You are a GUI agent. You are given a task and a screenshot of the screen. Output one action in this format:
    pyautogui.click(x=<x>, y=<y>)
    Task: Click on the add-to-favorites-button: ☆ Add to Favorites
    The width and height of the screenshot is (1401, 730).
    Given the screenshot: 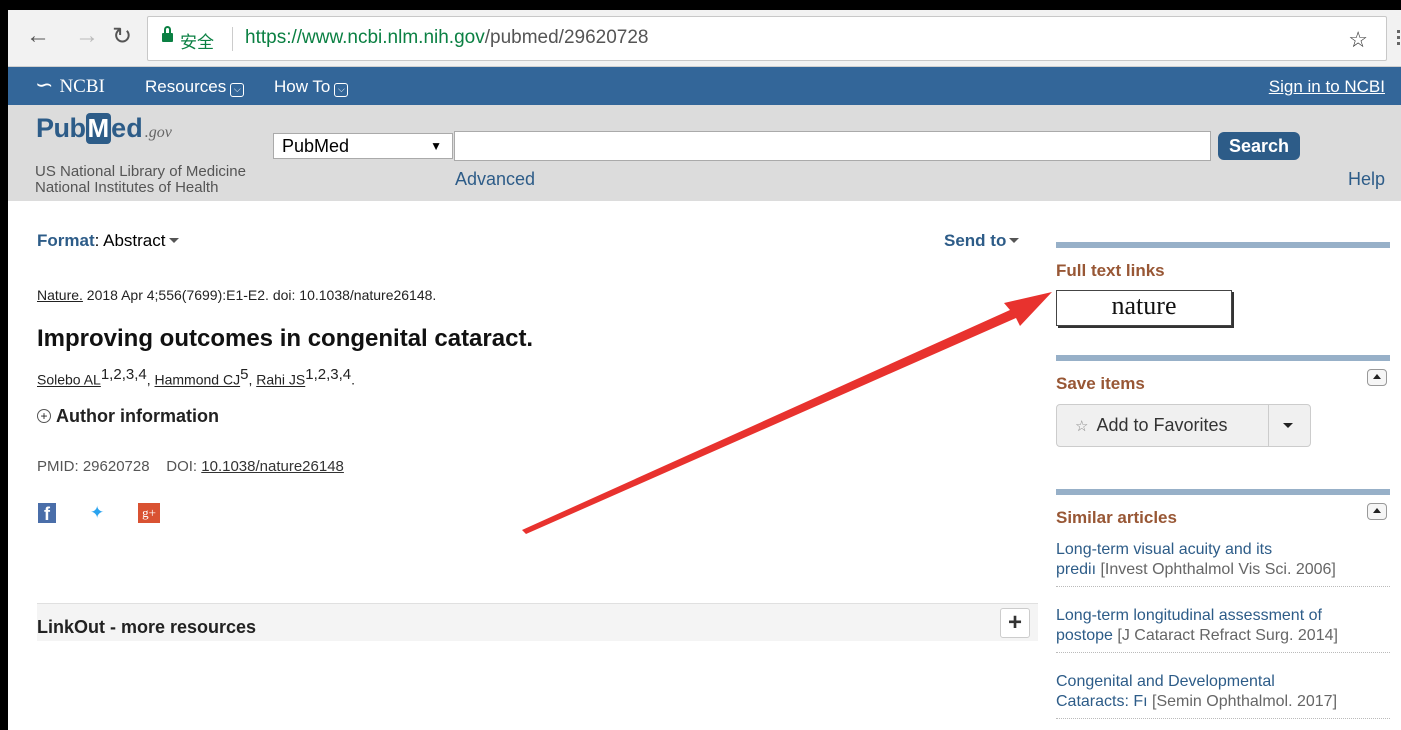 What is the action you would take?
    pyautogui.click(x=1163, y=425)
    